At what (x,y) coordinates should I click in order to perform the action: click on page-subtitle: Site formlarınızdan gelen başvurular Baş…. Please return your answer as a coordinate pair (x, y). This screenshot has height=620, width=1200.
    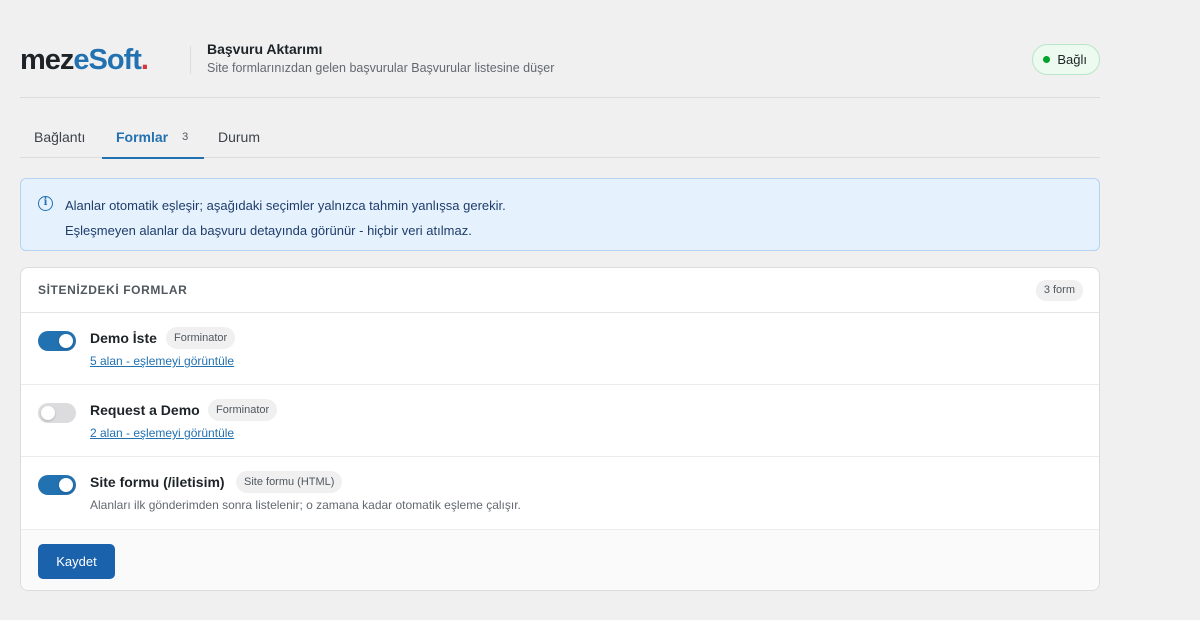
    Looking at the image, I should click on (381, 68).